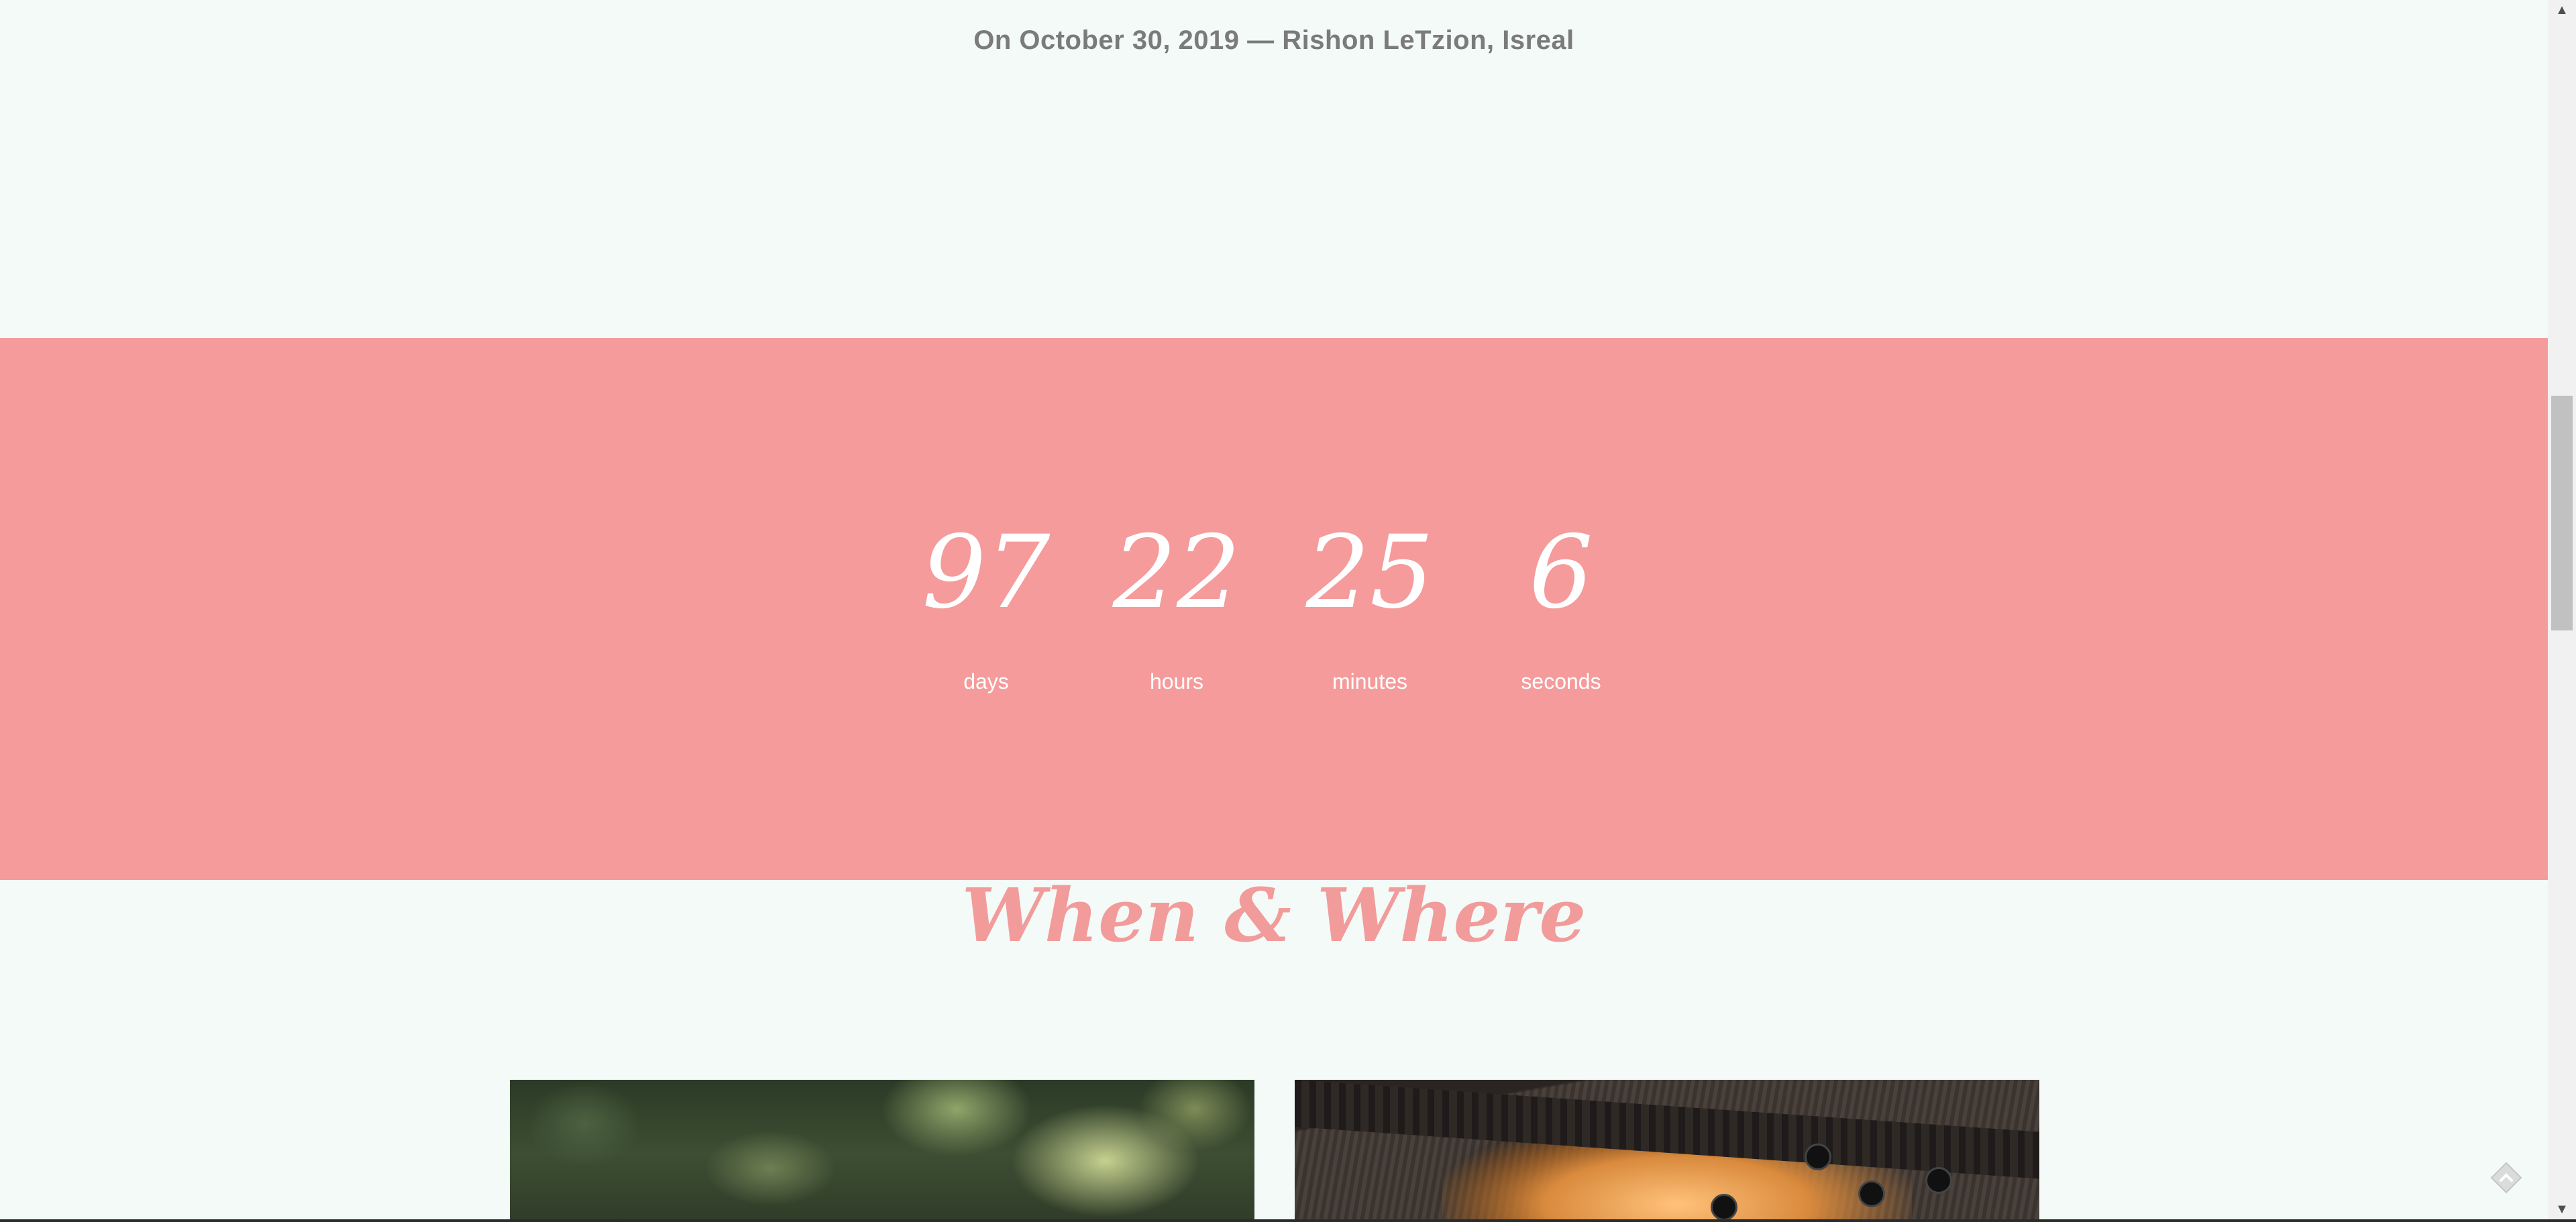  I want to click on countdown-minutes-label: minutes, so click(1370, 681).